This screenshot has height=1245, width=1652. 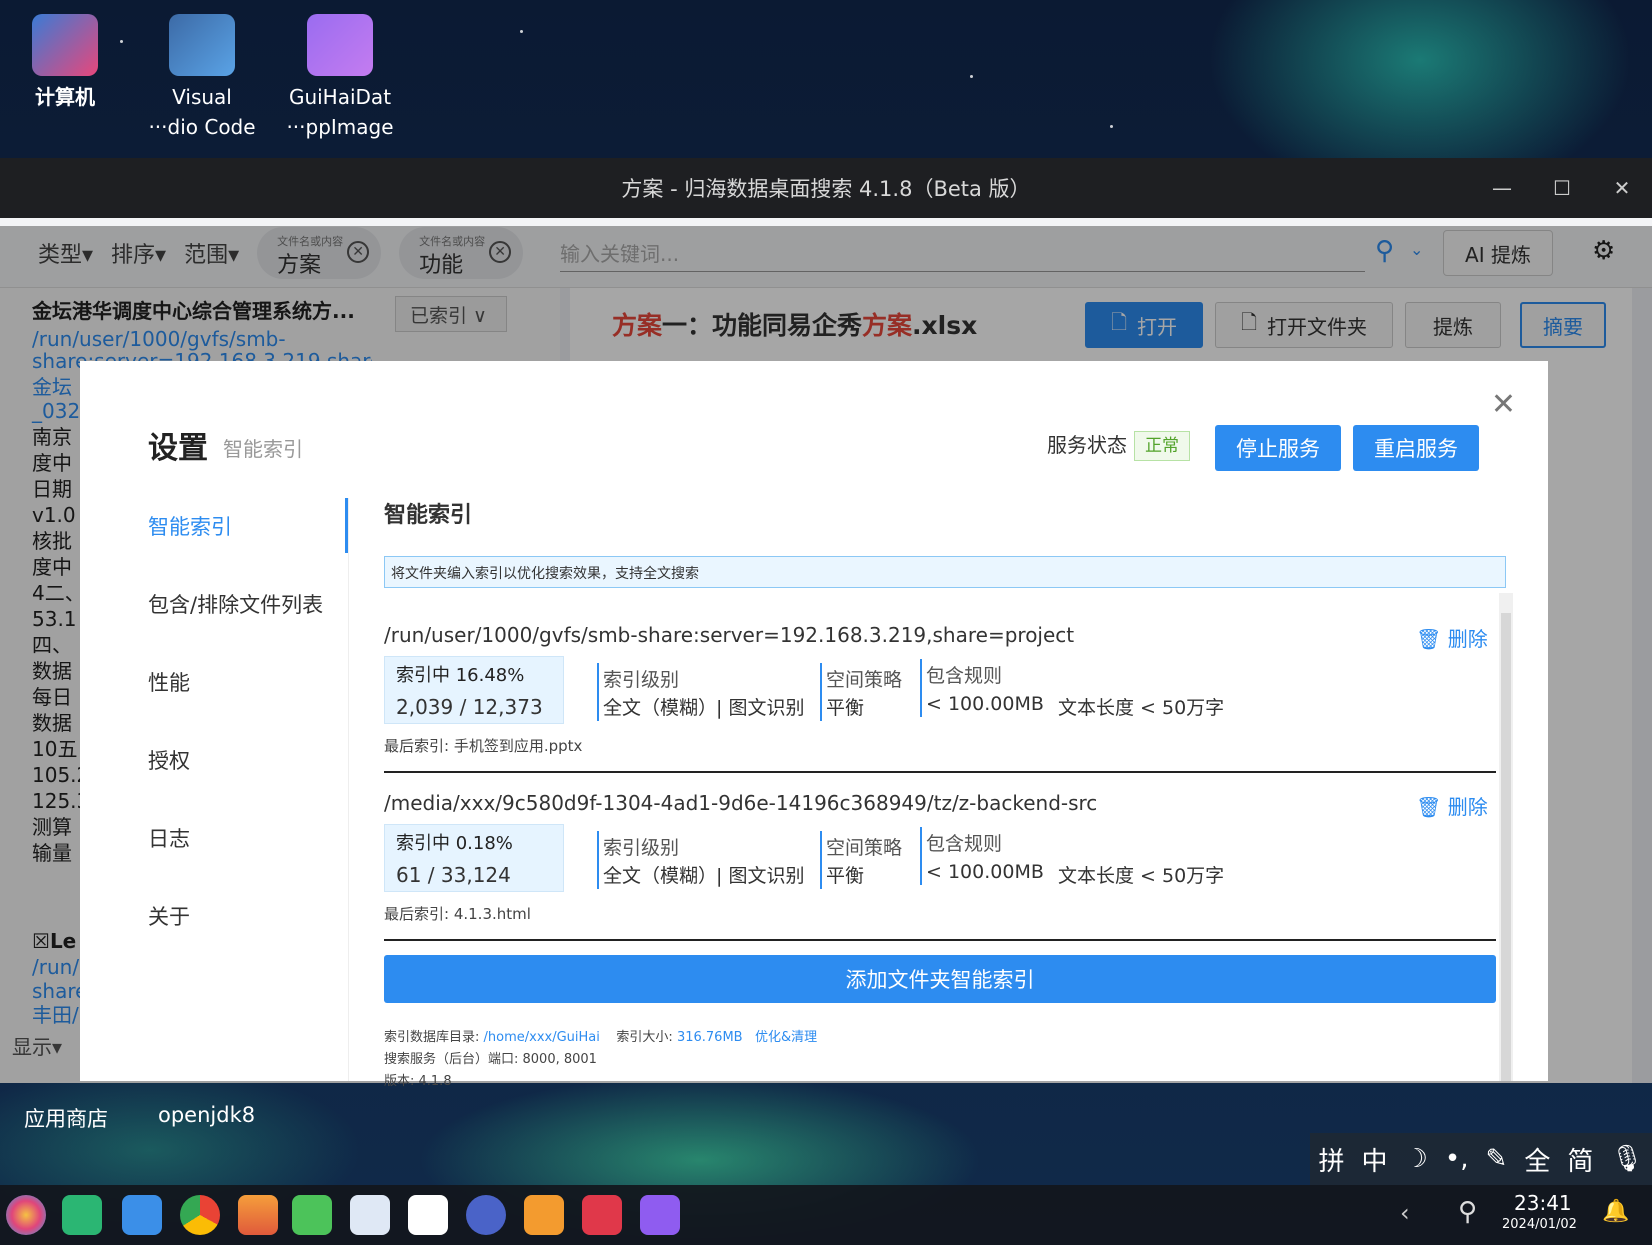 I want to click on nav-item-log: 日志, so click(x=169, y=838).